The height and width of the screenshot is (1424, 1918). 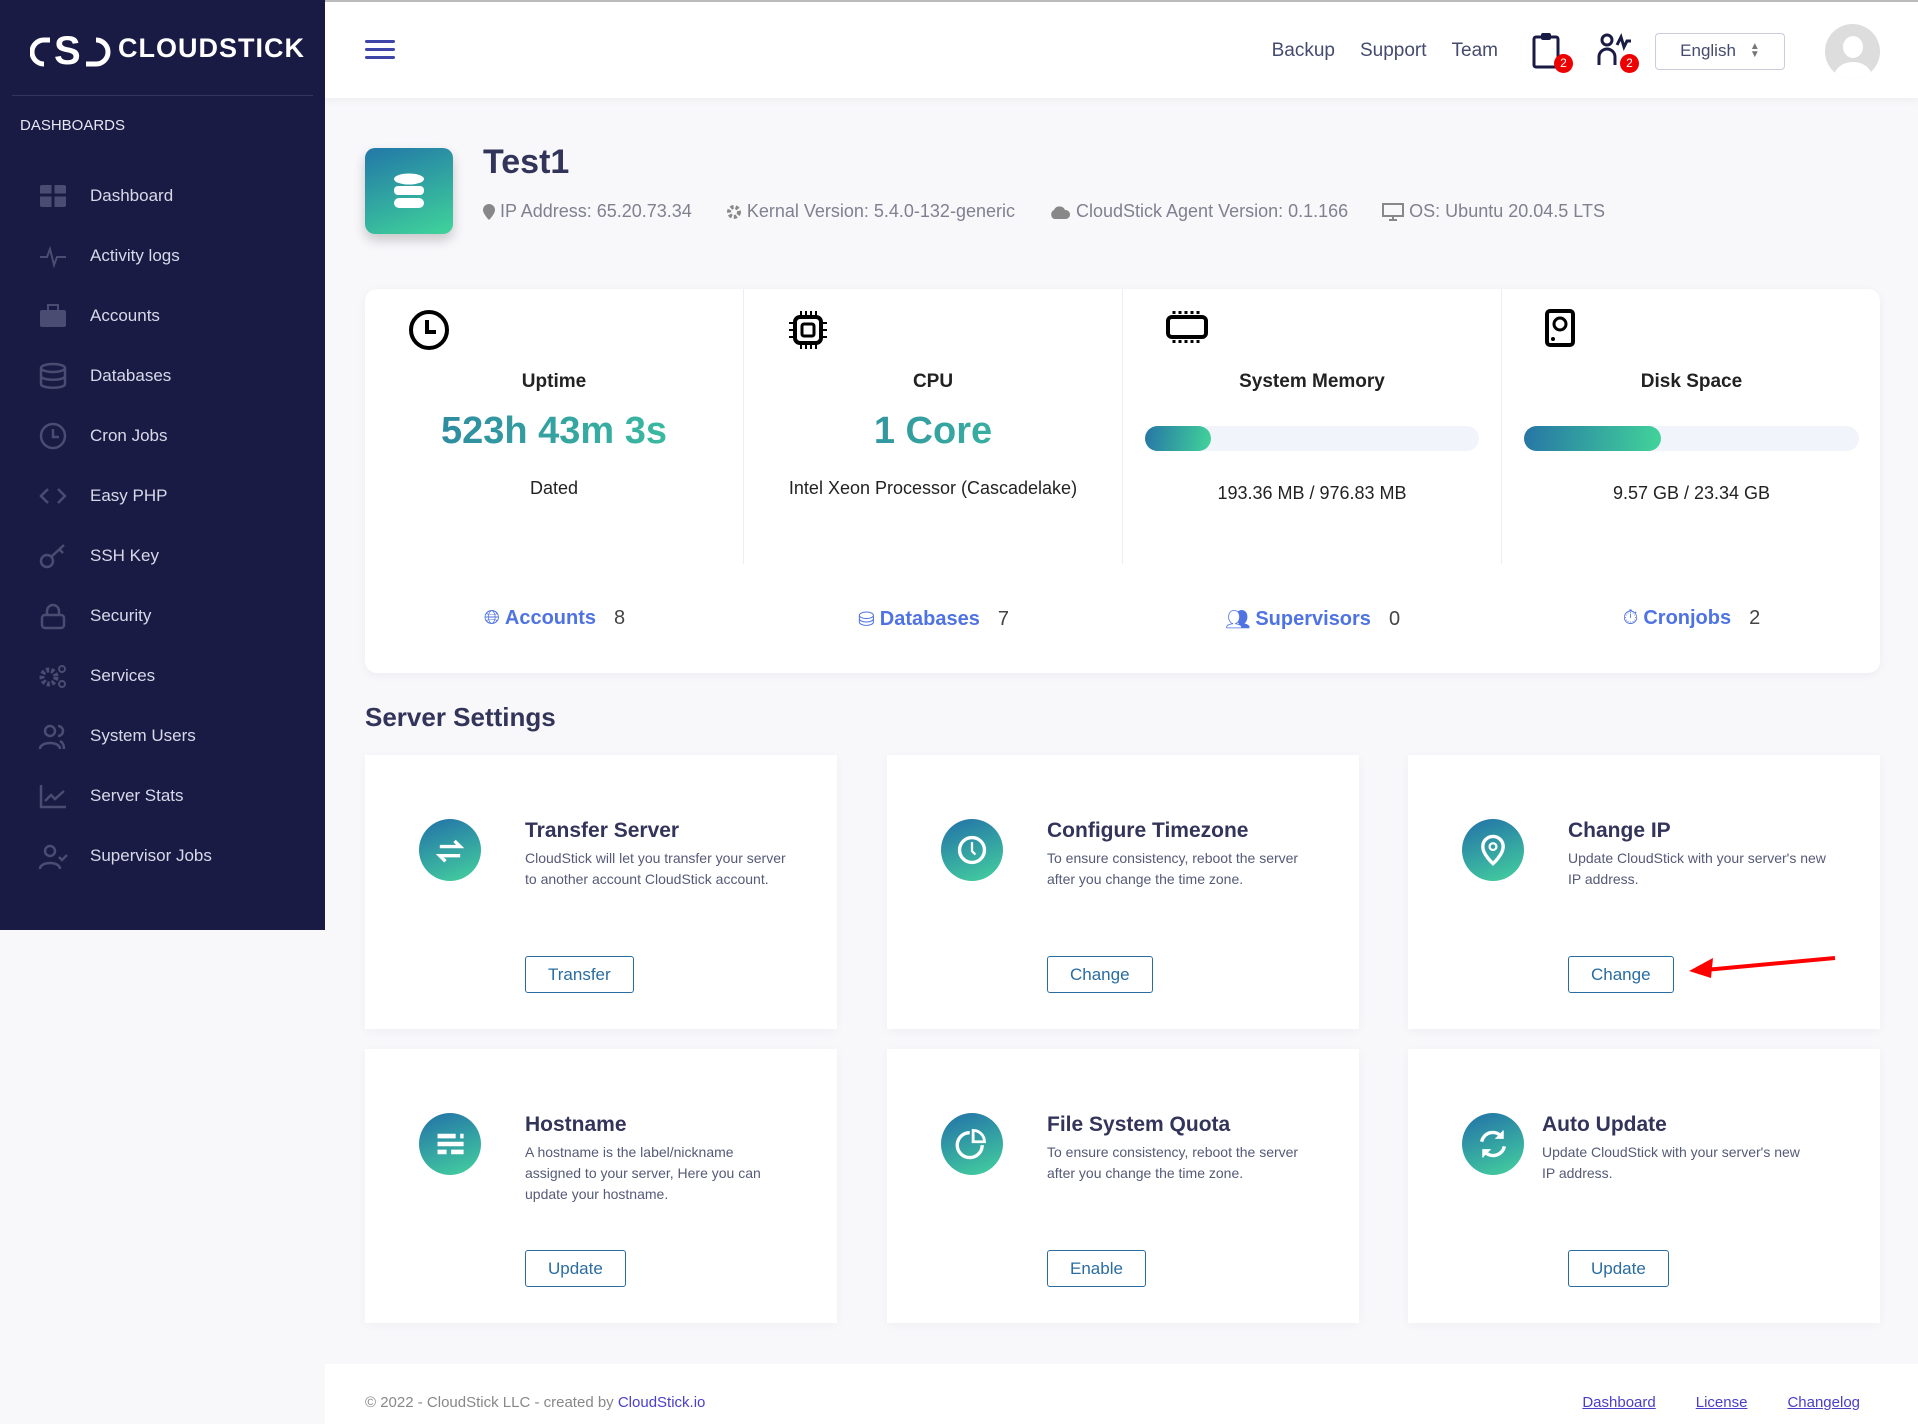 What do you see at coordinates (1618, 1402) in the screenshot?
I see `footer-dashboard-link: Dashboard` at bounding box center [1618, 1402].